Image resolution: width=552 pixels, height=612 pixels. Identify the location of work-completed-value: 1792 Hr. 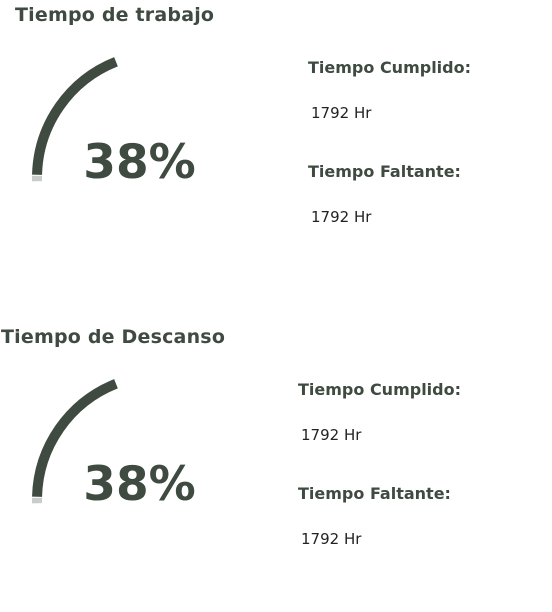
(341, 113).